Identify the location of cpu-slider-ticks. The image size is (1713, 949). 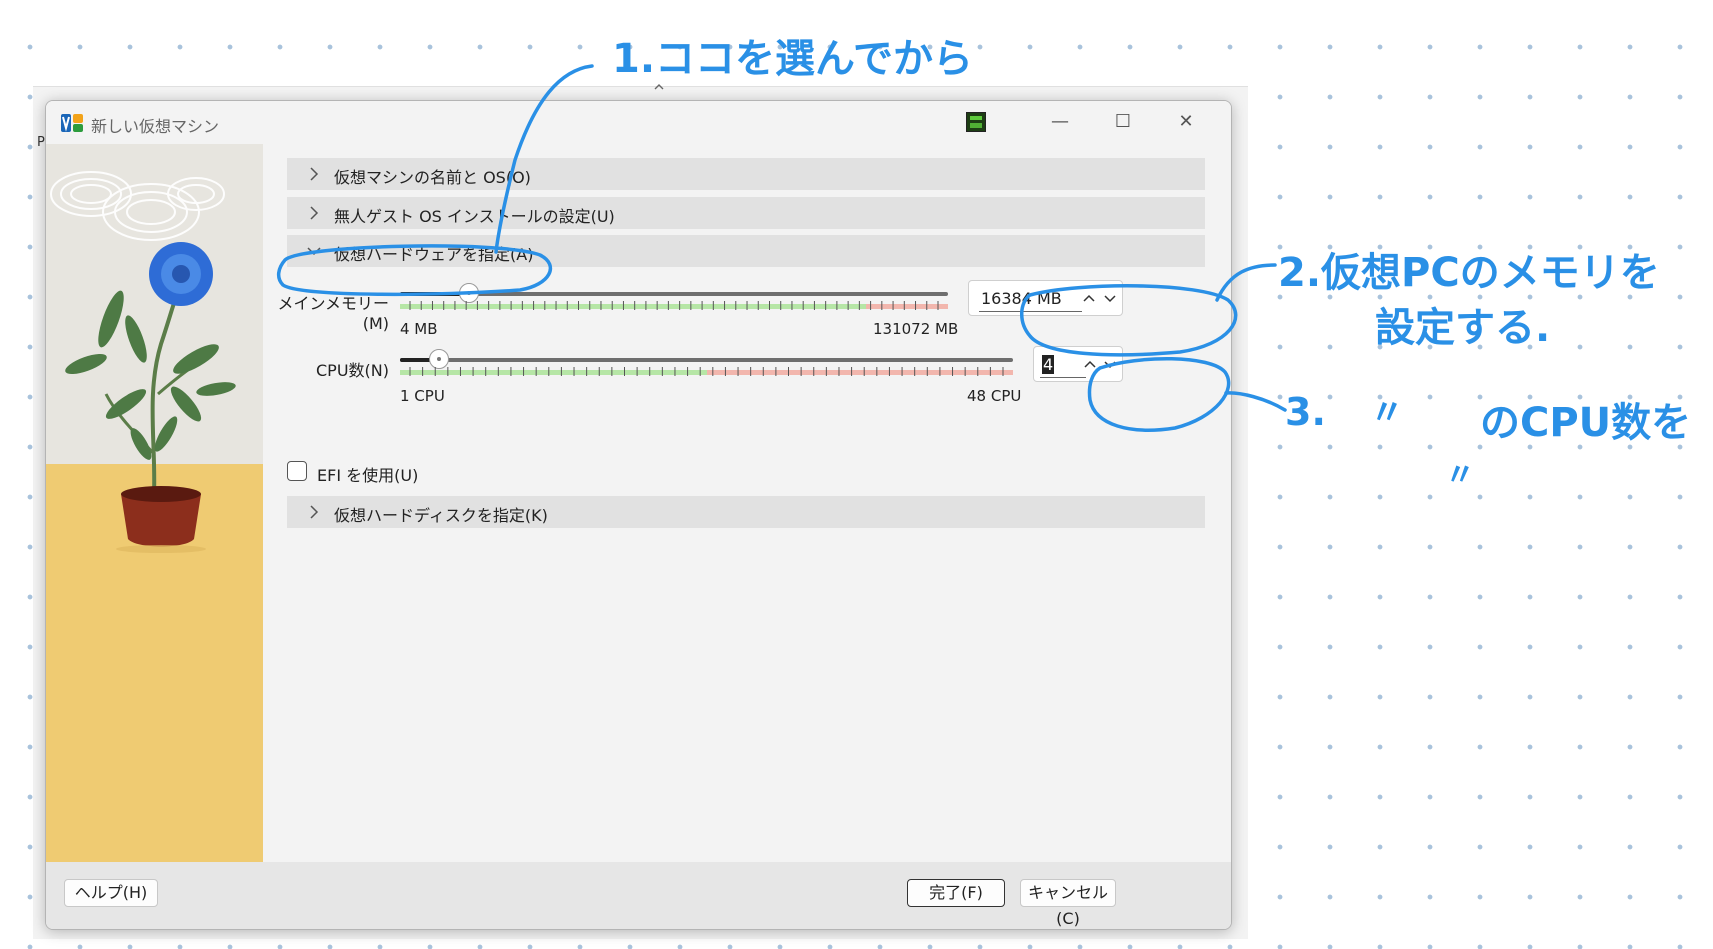
(706, 371).